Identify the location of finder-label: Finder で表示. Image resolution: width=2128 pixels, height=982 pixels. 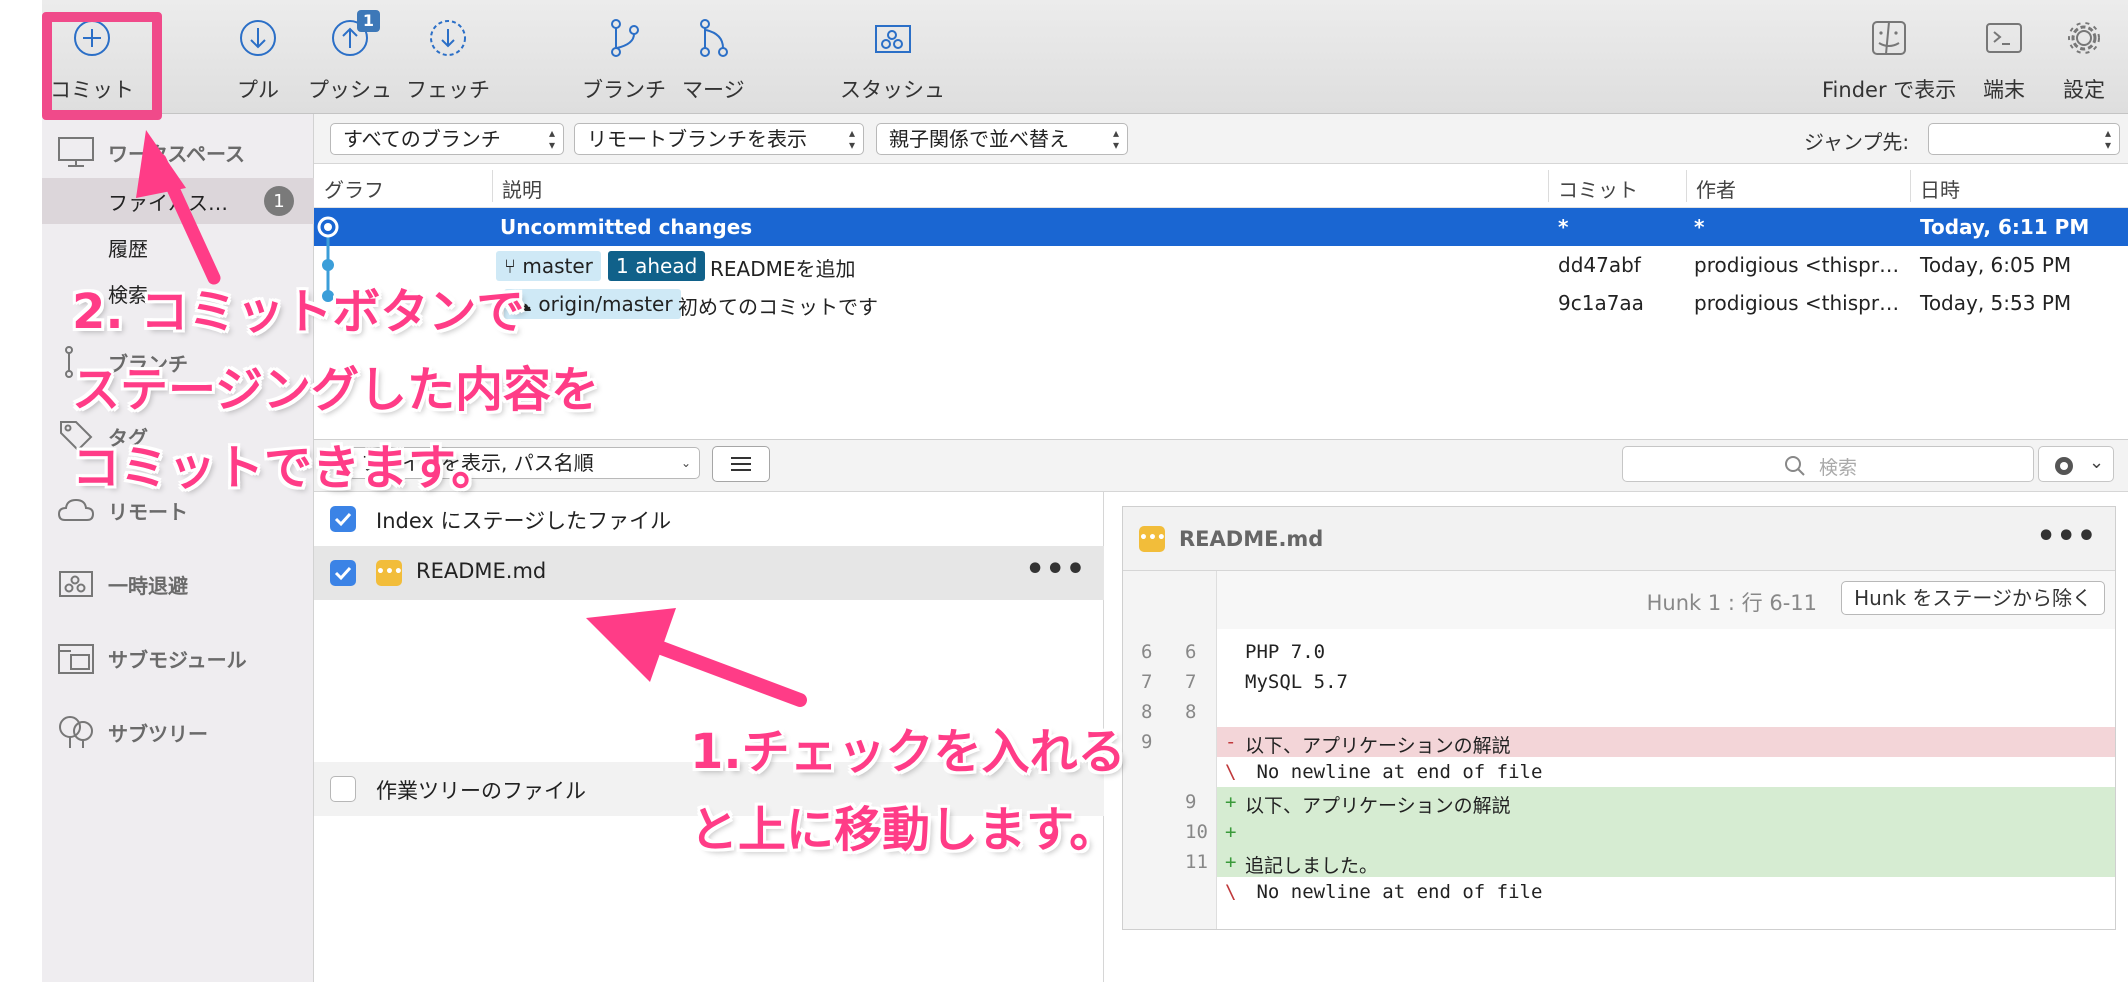
(1889, 90).